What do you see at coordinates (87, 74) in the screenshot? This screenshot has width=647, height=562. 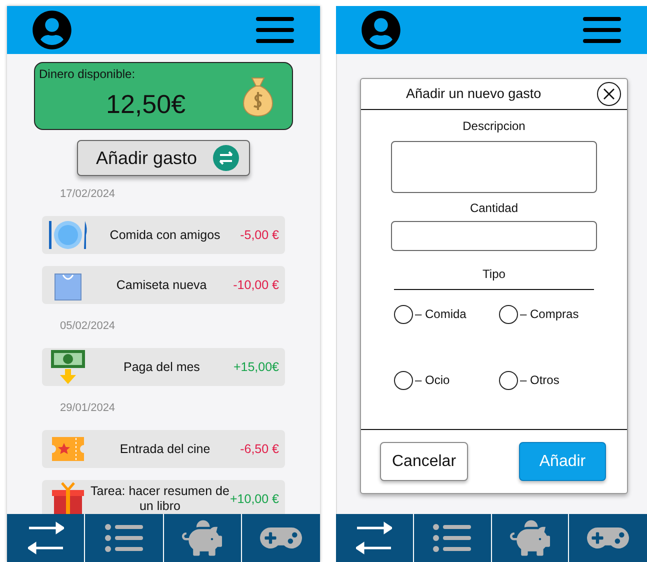 I see `balance-label: Dinero disponible:` at bounding box center [87, 74].